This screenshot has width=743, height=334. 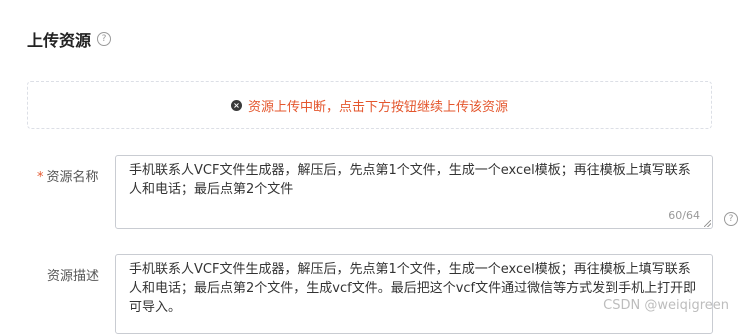 What do you see at coordinates (59, 40) in the screenshot?
I see `section-title: 上传资源` at bounding box center [59, 40].